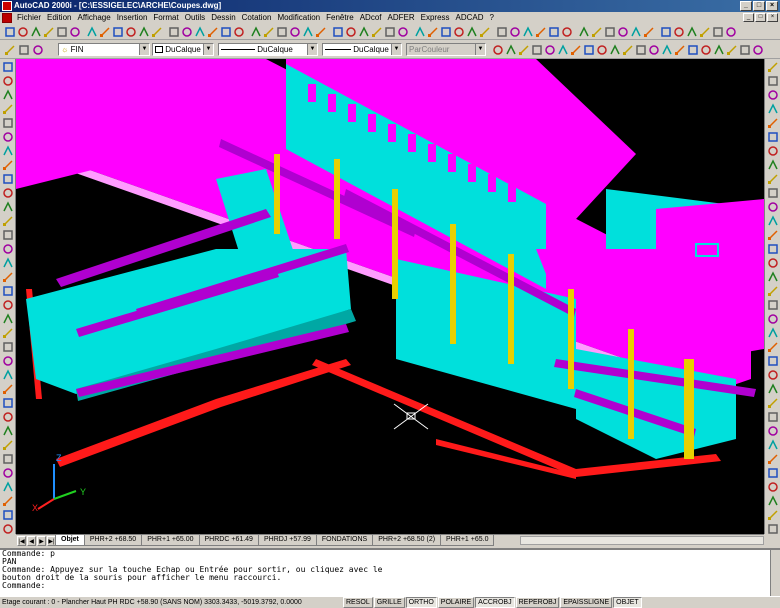 This screenshot has width=780, height=608. What do you see at coordinates (748, 17) in the screenshot?
I see `doc-minimize-button: _` at bounding box center [748, 17].